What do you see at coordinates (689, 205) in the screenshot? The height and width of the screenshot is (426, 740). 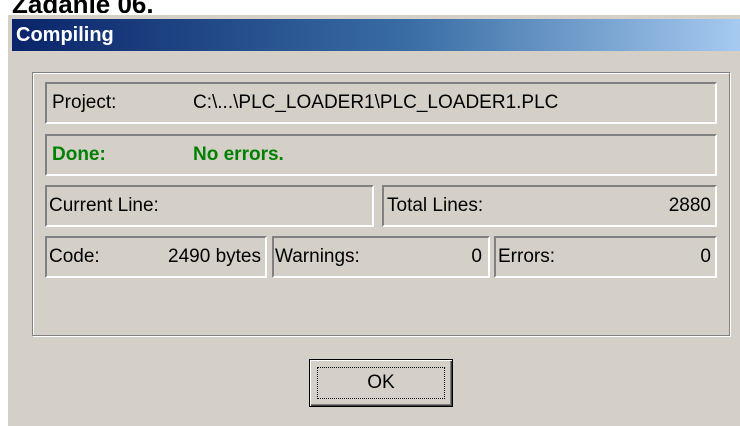 I see `total-lines-value: 2880` at bounding box center [689, 205].